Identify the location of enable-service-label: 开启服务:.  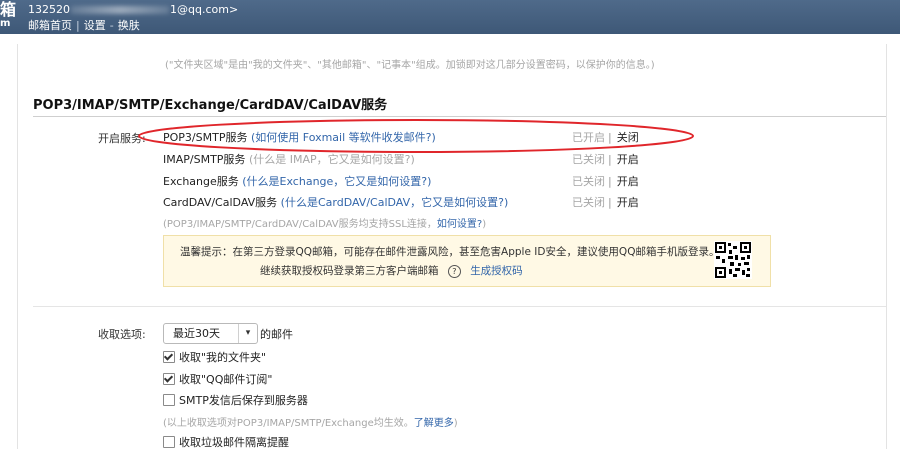
(122, 138).